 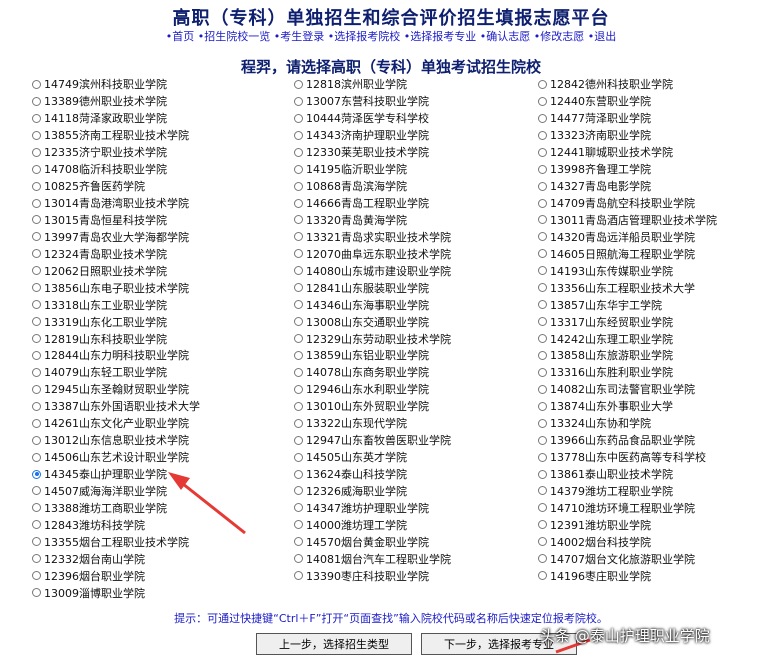 I want to click on annotation-arrow, so click(x=379, y=563).